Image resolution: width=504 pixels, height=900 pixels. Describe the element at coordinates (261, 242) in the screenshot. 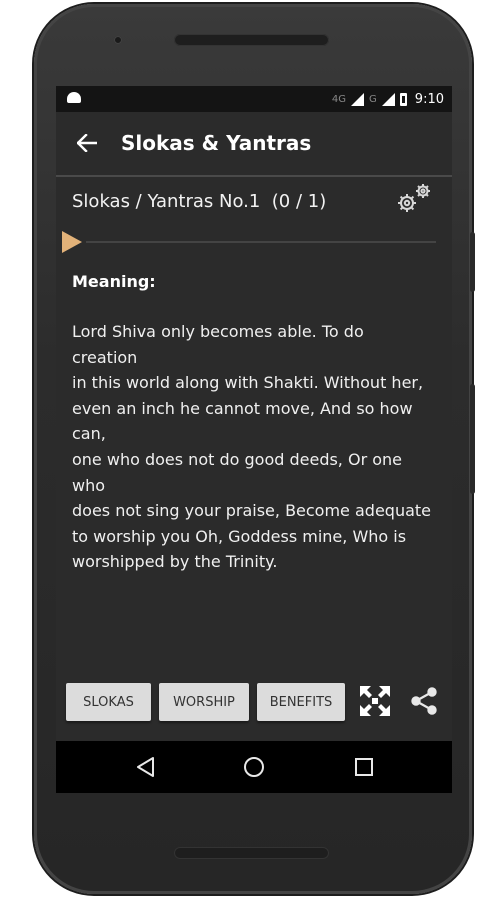

I see `seek-bar` at that location.